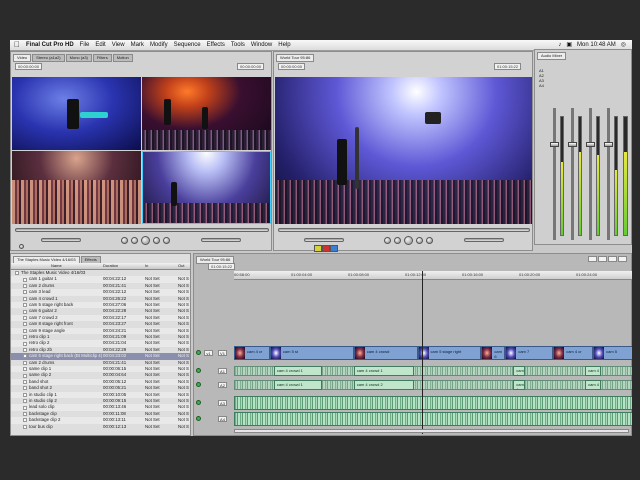  What do you see at coordinates (159, 45) in the screenshot?
I see `menu-modify: Modify` at bounding box center [159, 45].